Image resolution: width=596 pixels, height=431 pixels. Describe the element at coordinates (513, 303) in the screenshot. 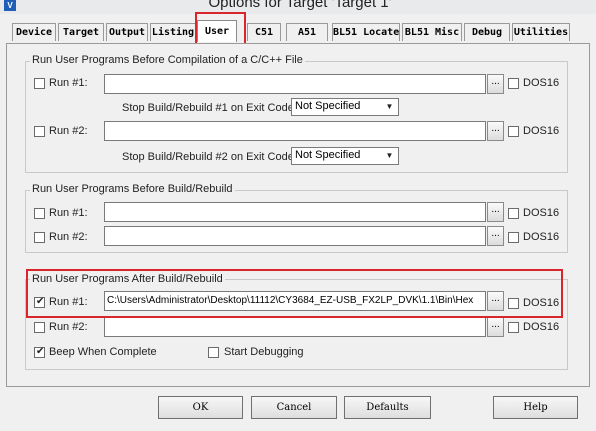

I see `after-build-run1-dos16-checkbox` at that location.